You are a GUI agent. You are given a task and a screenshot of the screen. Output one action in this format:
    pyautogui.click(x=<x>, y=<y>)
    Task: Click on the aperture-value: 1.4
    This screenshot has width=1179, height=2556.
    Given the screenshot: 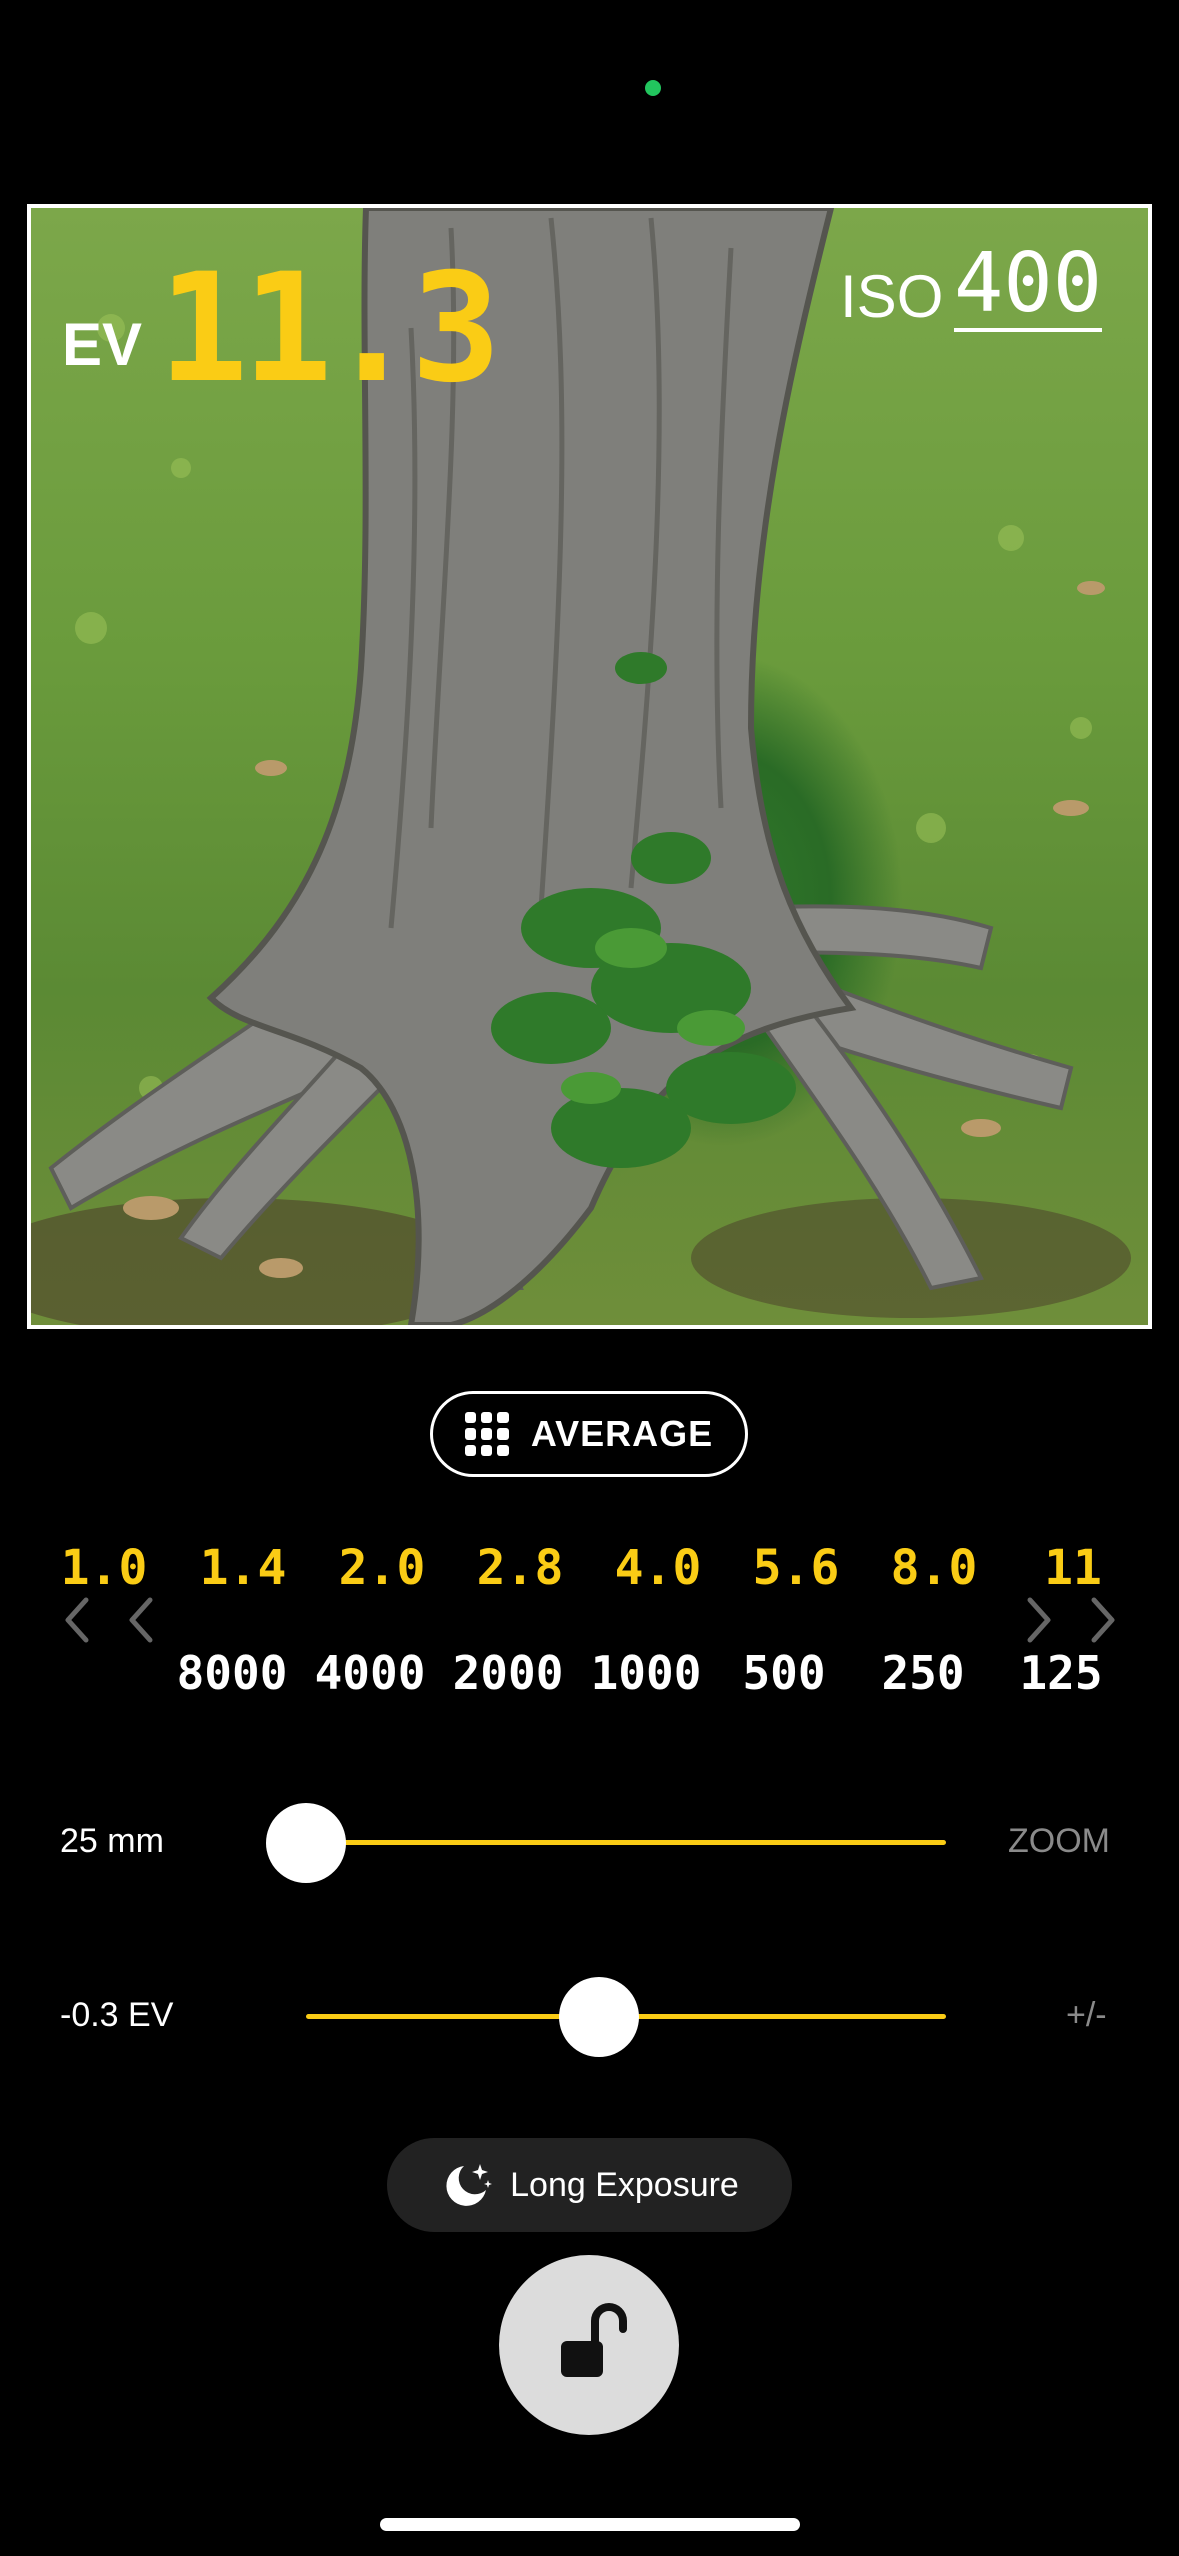 What is the action you would take?
    pyautogui.click(x=243, y=1568)
    